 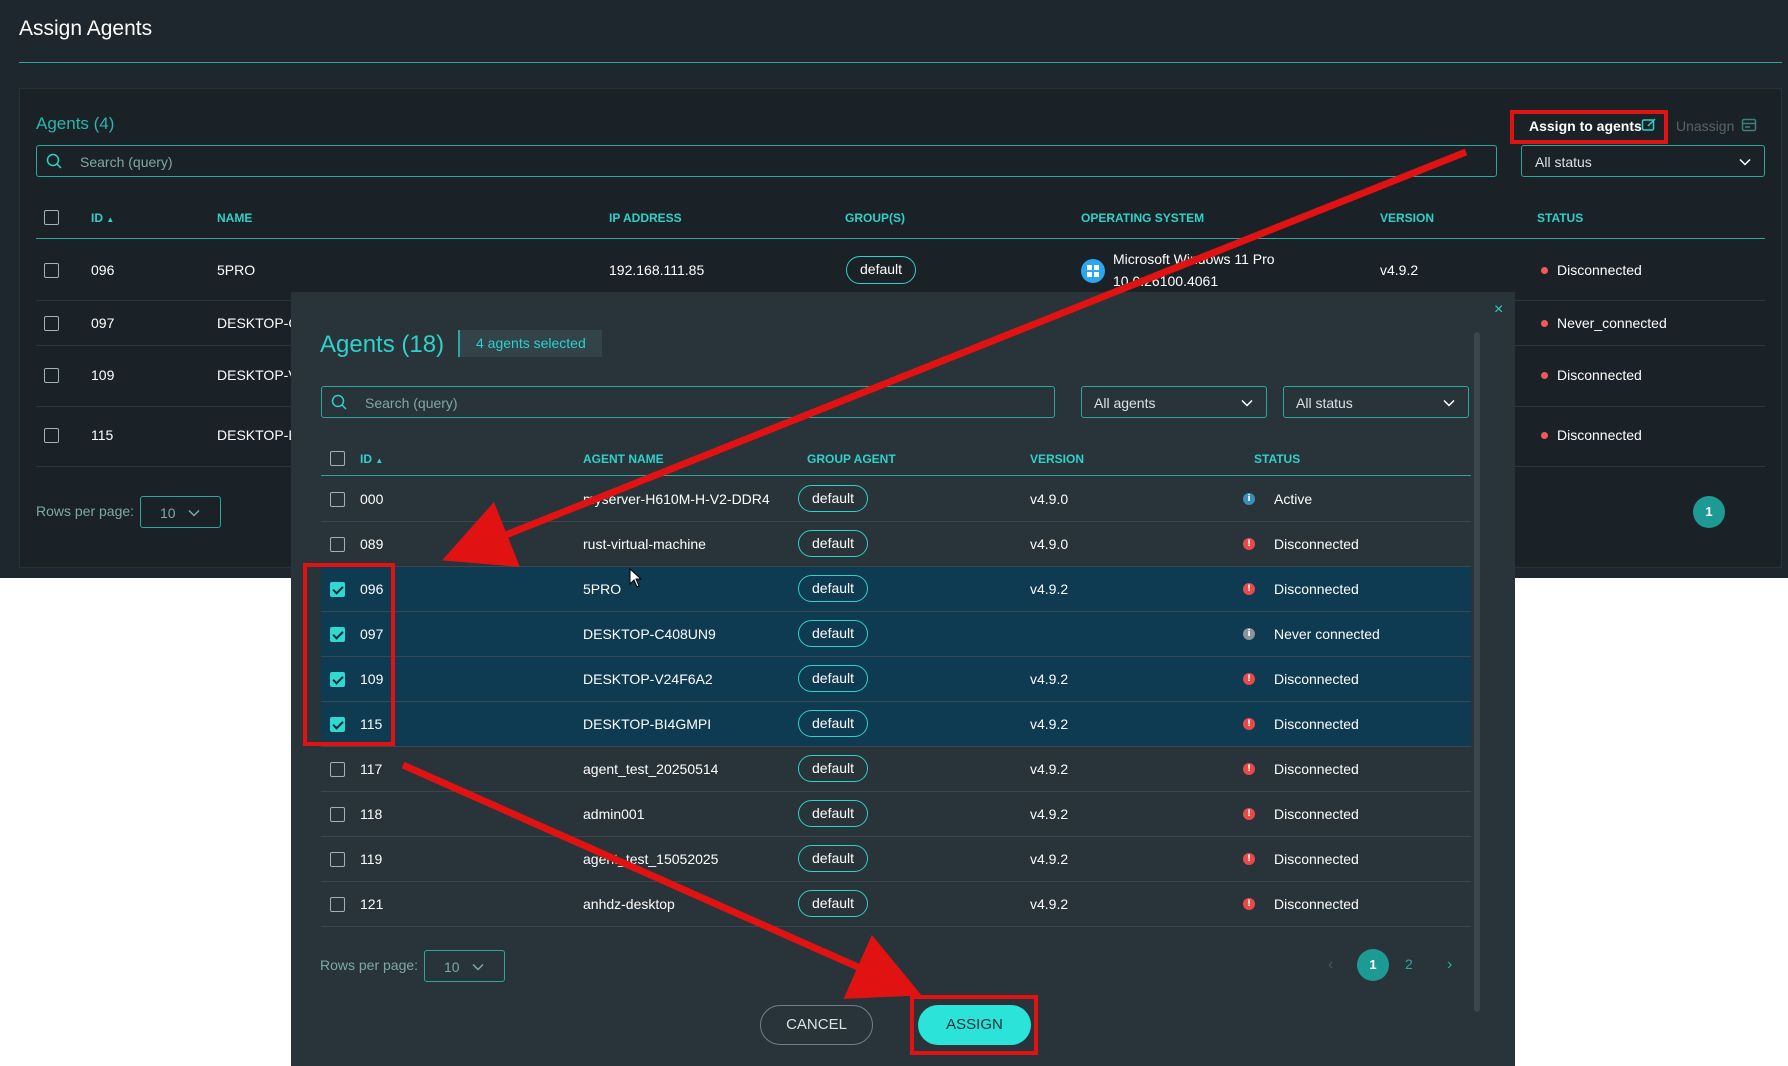 I want to click on mouse-cursor-icon, so click(x=636, y=578).